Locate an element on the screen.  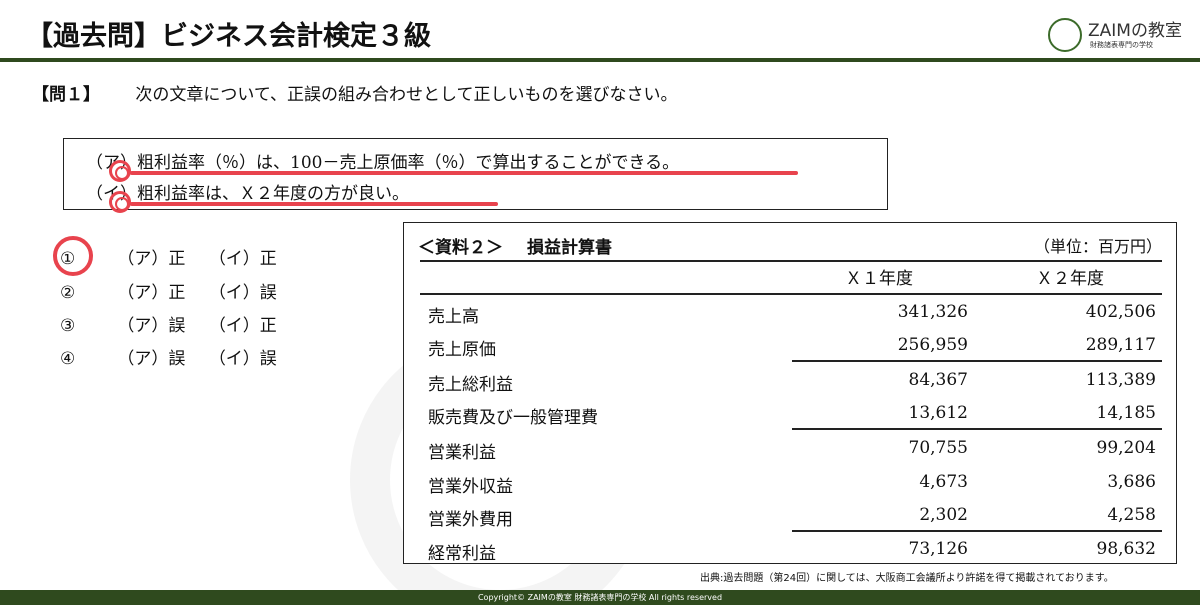
page-title: 【過去問】ビジネス会計検定３級 is located at coordinates (228, 36).